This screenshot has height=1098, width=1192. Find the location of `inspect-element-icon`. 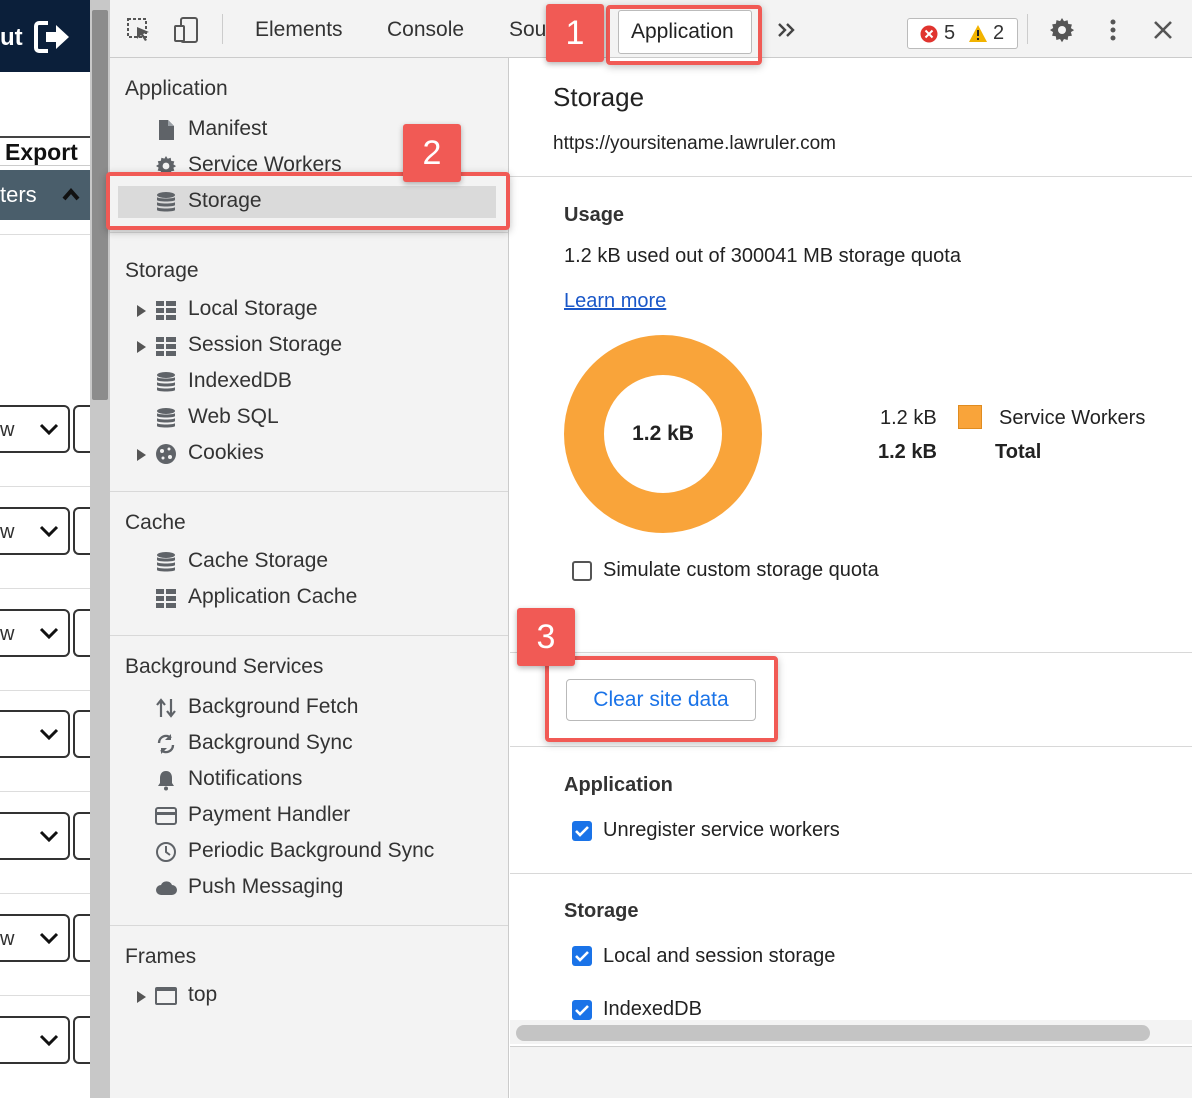

inspect-element-icon is located at coordinates (139, 30).